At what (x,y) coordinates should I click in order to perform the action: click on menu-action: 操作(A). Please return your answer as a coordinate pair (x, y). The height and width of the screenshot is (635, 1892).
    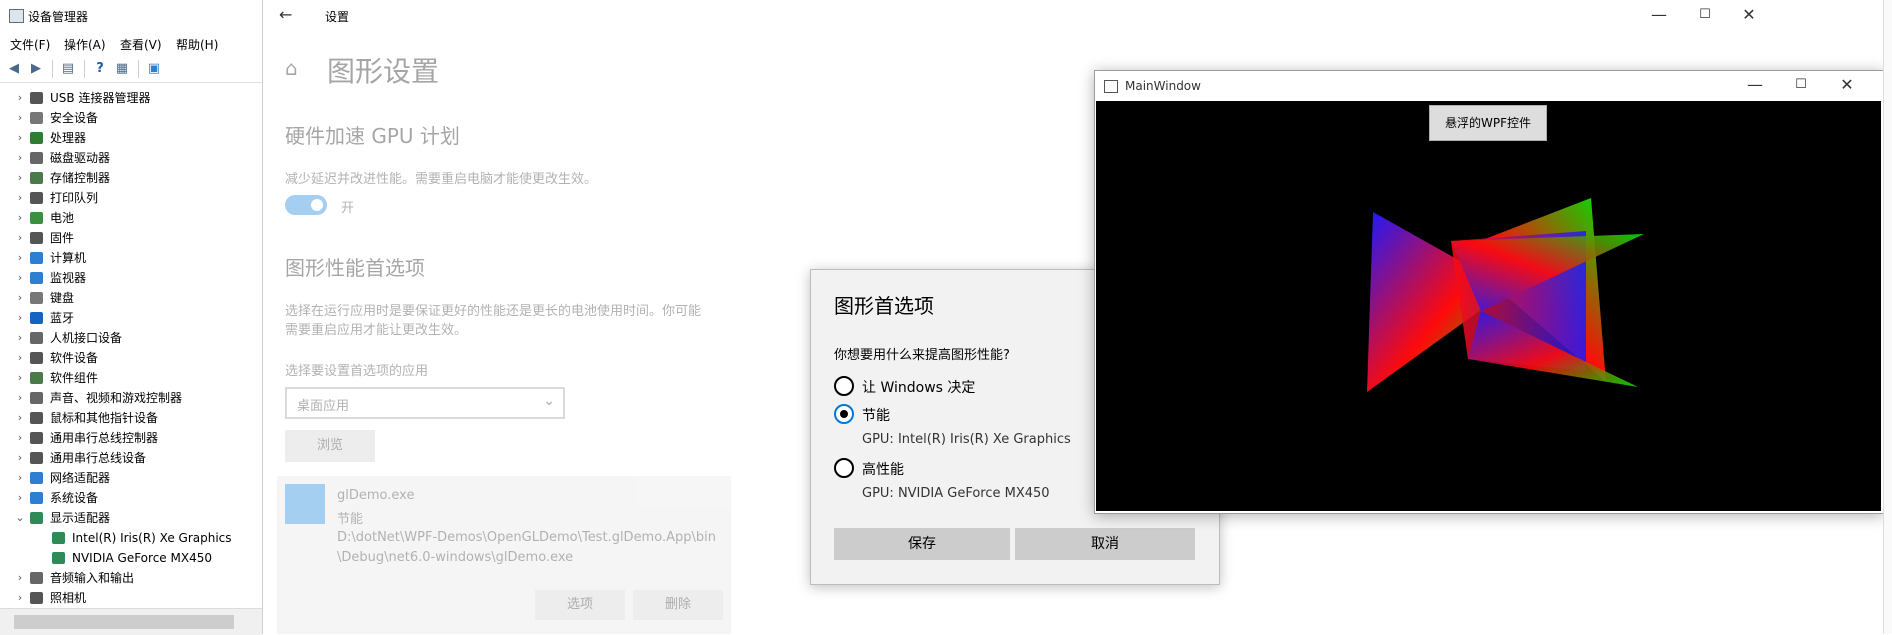
    Looking at the image, I should click on (85, 44).